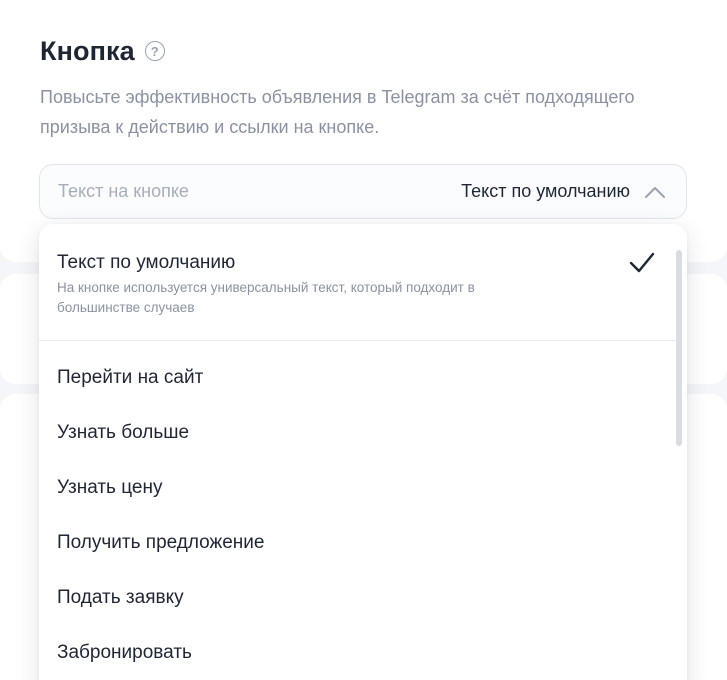  What do you see at coordinates (545, 191) in the screenshot?
I see `select-value: Текст по умолчанию` at bounding box center [545, 191].